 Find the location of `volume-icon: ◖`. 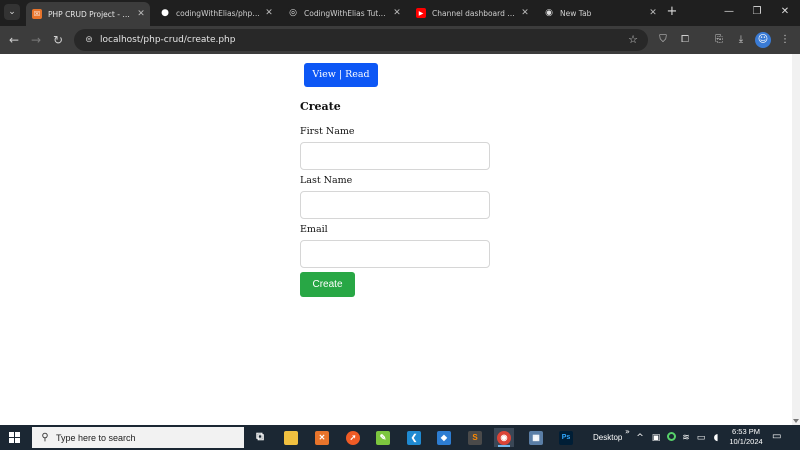

volume-icon: ◖ is located at coordinates (716, 438).